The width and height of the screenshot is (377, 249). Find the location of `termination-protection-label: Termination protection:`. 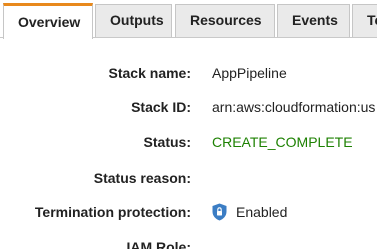

termination-protection-label: Termination protection: is located at coordinates (112, 212).